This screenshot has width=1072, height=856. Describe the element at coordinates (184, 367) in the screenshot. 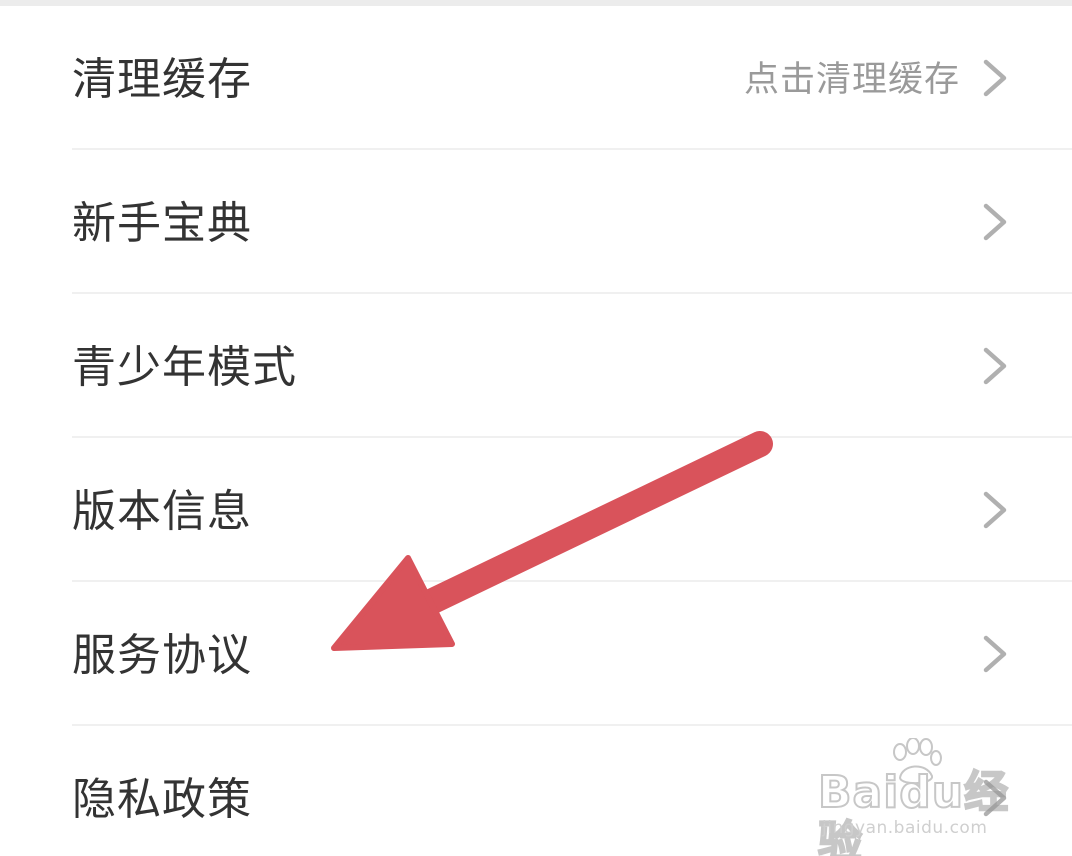

I see `settings-item-label: 青少年模式` at that location.